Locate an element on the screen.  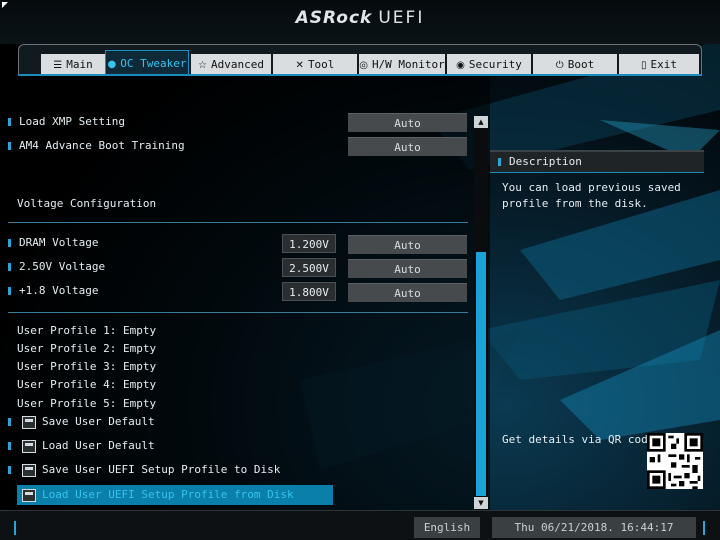
setting-am4-boot-training: AM4 Advance Boot Training is located at coordinates (96, 146).